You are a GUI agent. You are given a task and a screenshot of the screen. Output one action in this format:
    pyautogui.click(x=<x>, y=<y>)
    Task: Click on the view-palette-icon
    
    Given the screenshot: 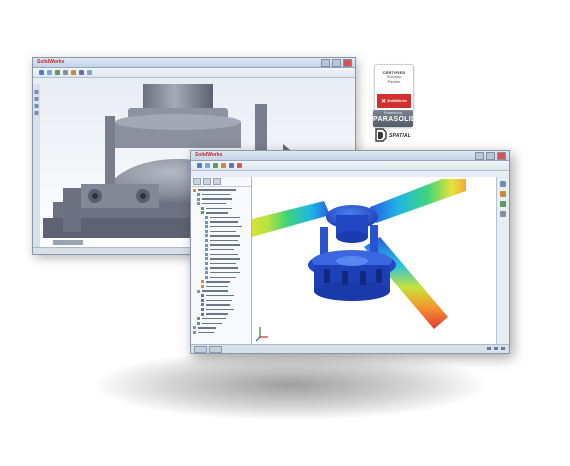 What is the action you would take?
    pyautogui.click(x=503, y=214)
    